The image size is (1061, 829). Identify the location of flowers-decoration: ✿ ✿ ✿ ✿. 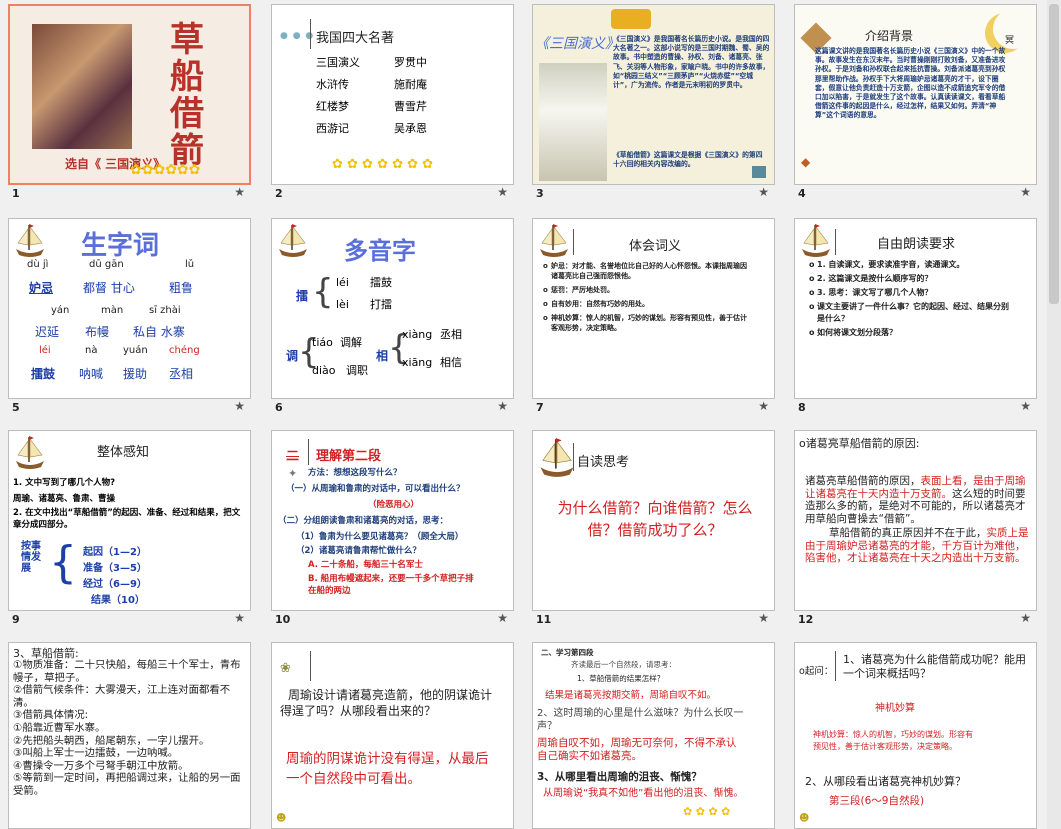
(707, 811).